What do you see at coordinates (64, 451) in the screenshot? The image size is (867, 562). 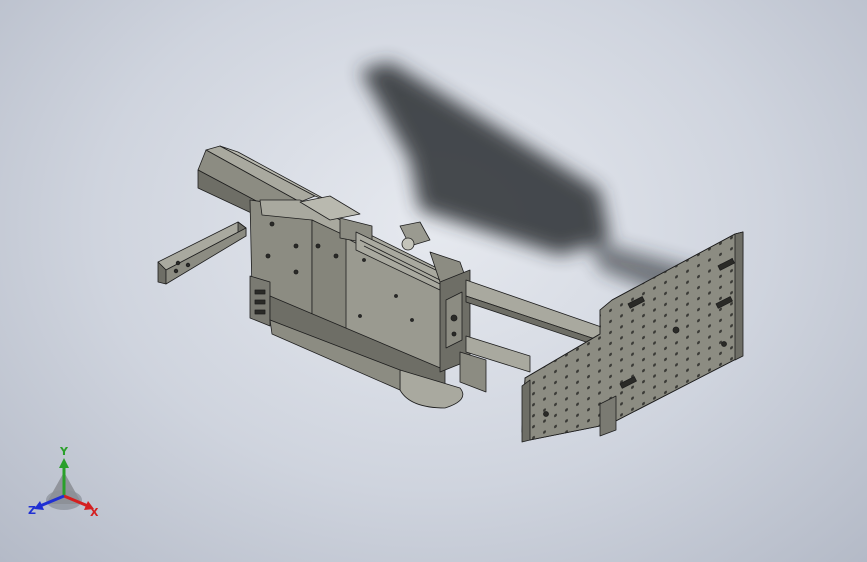 I see `y-axis-label: Y` at bounding box center [64, 451].